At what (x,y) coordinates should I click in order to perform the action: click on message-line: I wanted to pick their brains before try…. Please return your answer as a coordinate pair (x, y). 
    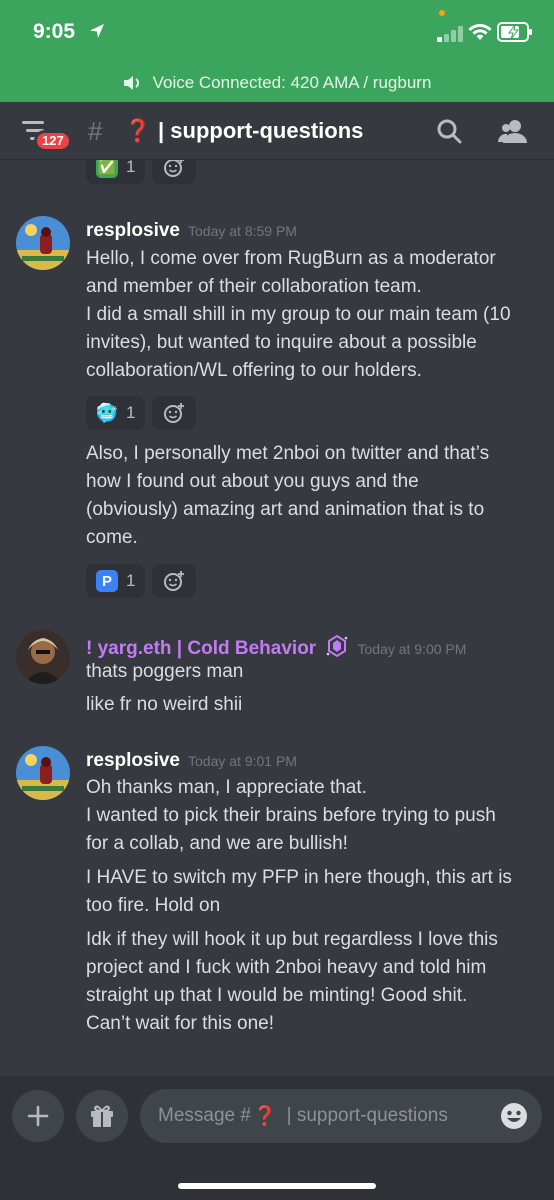
    Looking at the image, I should click on (291, 815).